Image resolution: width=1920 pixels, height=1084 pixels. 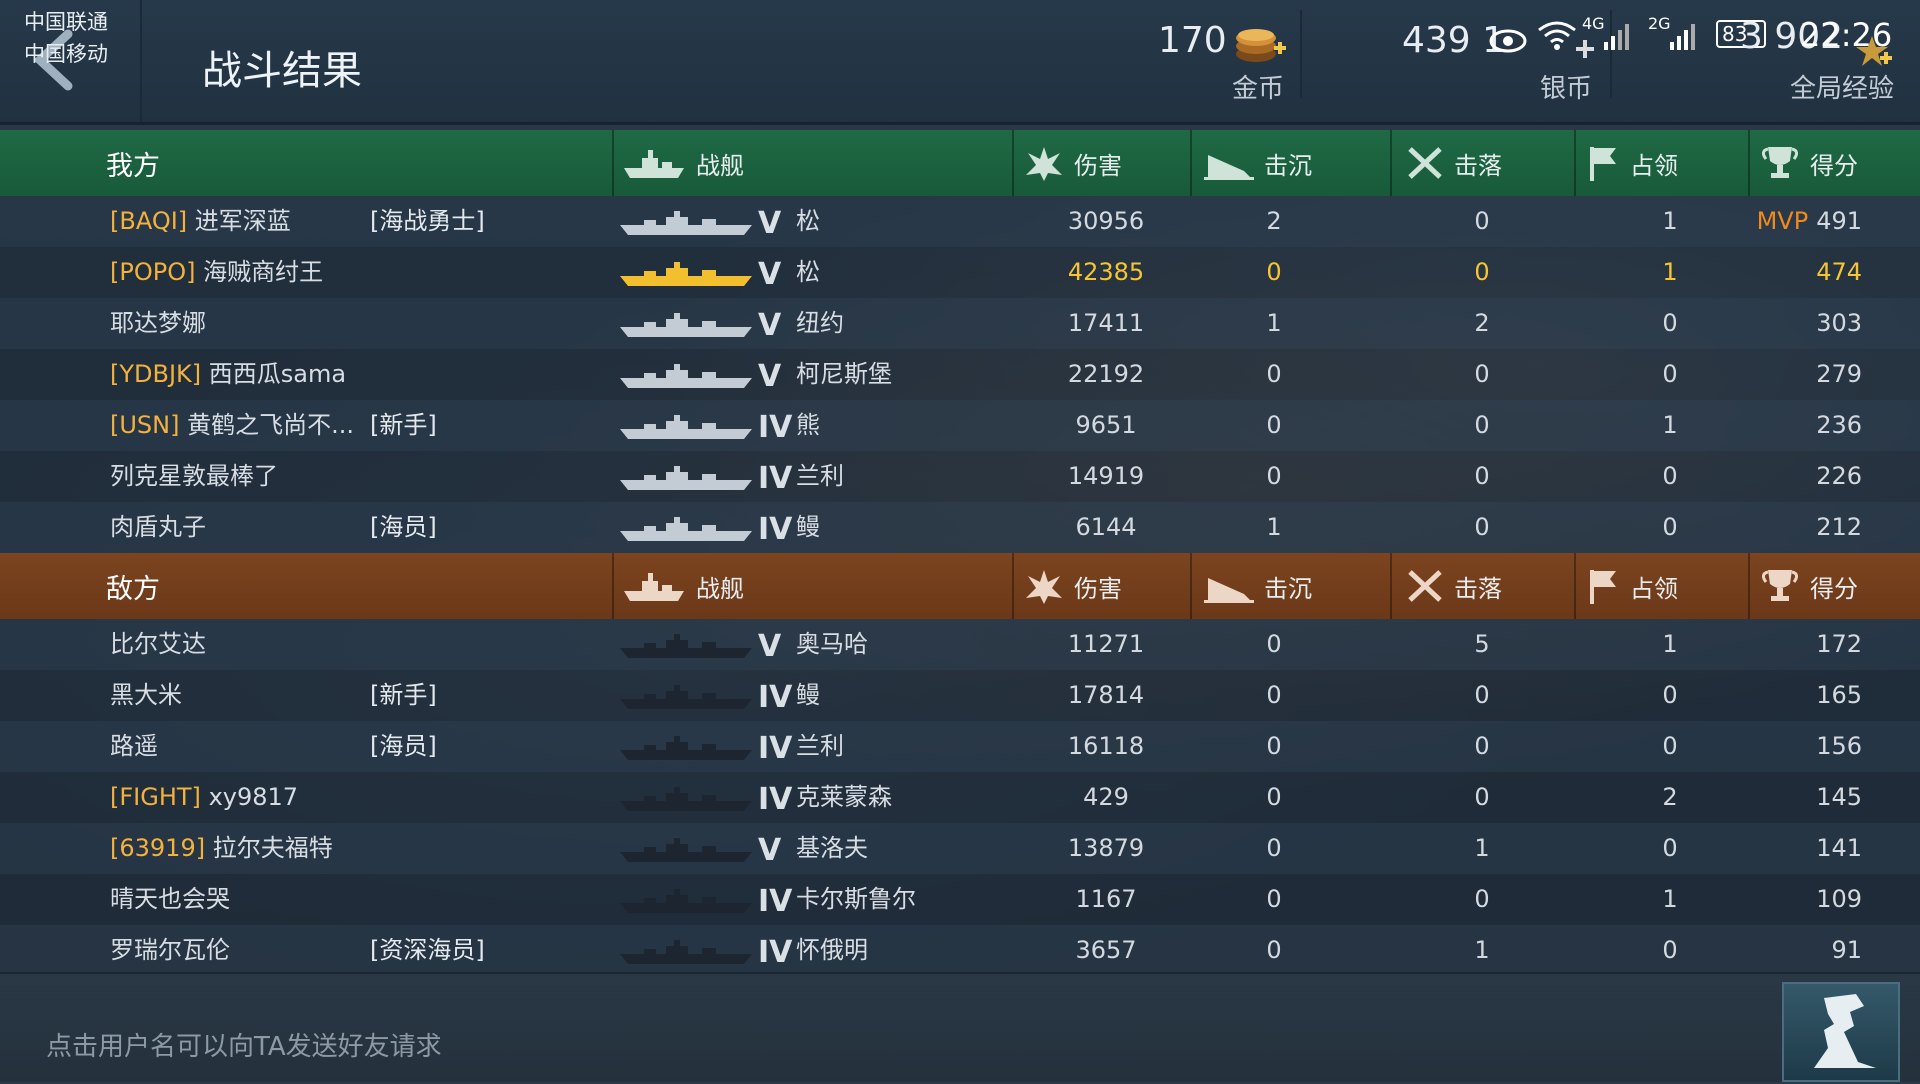 I want to click on player-name: 晴天也会哭, so click(x=170, y=899).